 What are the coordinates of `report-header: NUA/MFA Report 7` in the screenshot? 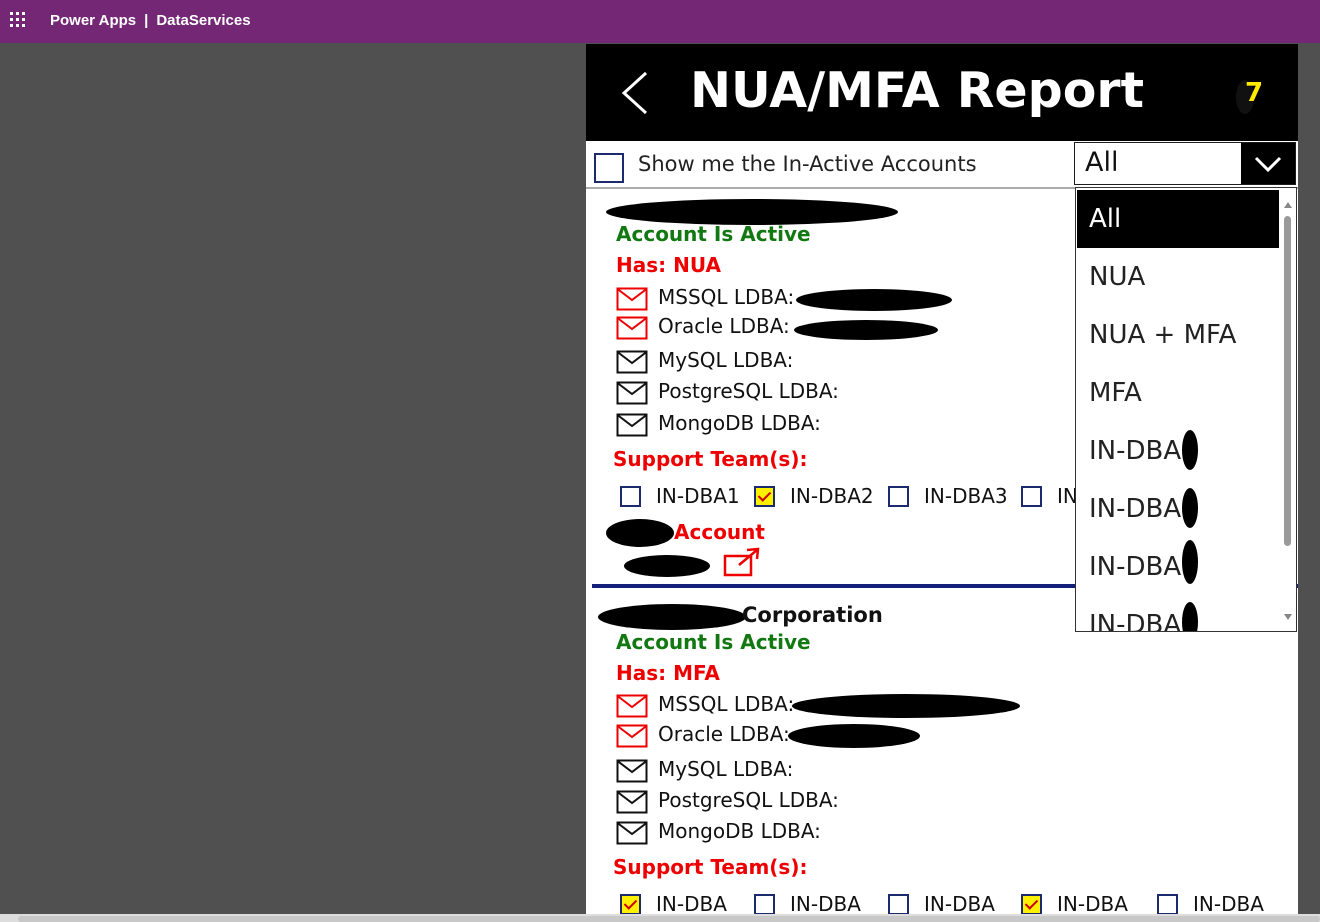 It's located at (942, 92).